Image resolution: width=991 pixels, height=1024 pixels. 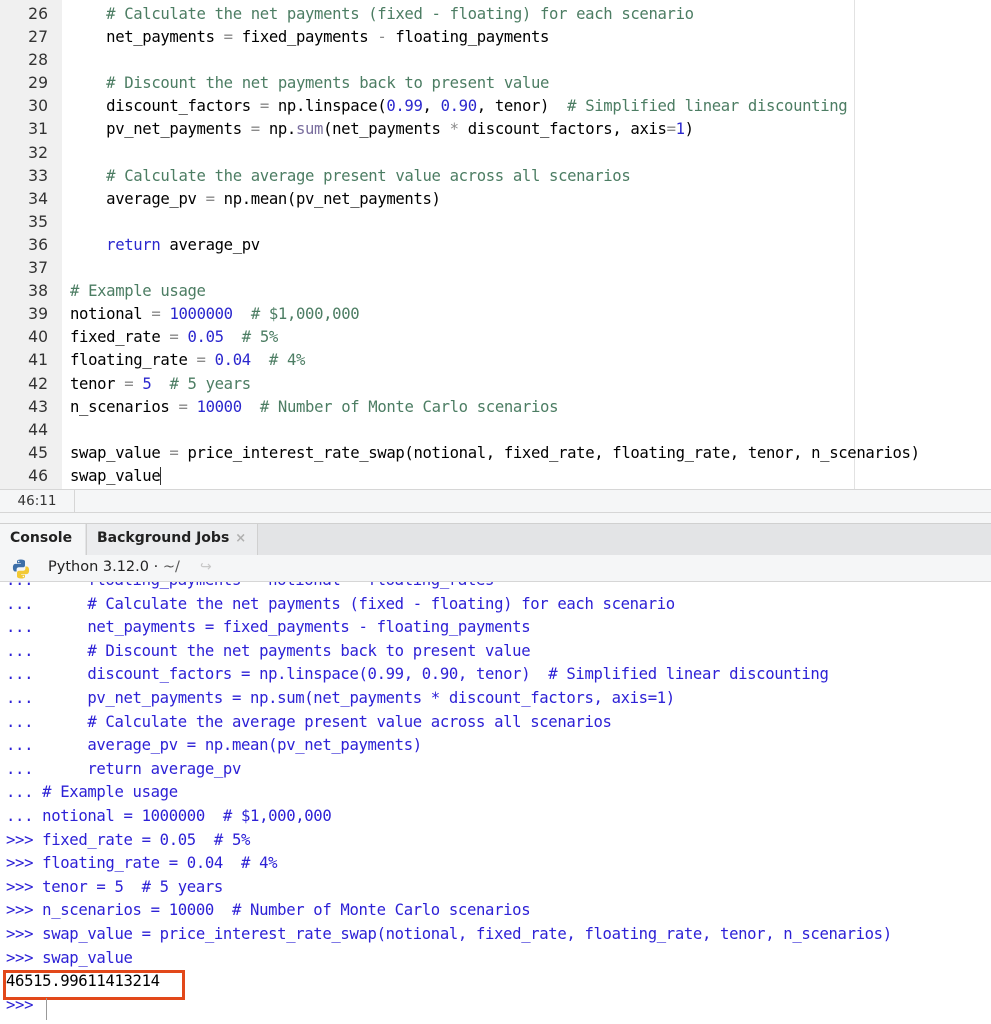 What do you see at coordinates (707, 106) in the screenshot?
I see `token-comment: # Simplified linear discounting` at bounding box center [707, 106].